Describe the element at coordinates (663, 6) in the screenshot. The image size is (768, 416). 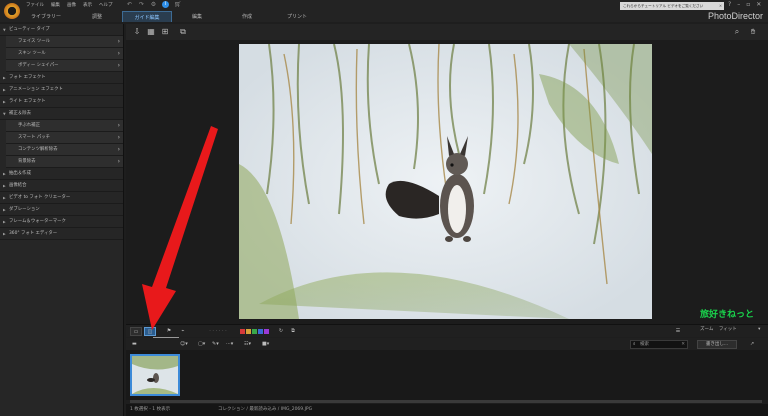
I see `notice-text: これらからチュートリアル ビデオをご覧ください` at that location.